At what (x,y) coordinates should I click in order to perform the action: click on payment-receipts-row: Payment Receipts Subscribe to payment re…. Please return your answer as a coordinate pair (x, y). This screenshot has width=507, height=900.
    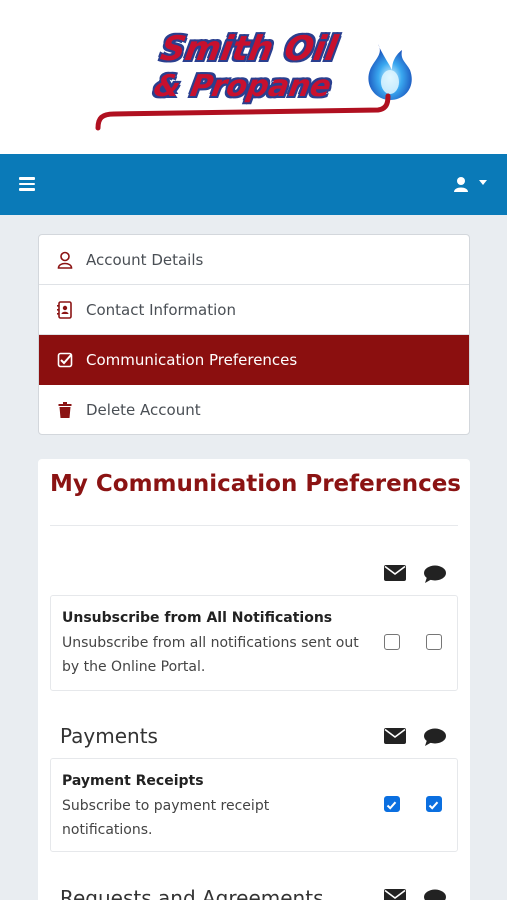
    Looking at the image, I should click on (254, 805).